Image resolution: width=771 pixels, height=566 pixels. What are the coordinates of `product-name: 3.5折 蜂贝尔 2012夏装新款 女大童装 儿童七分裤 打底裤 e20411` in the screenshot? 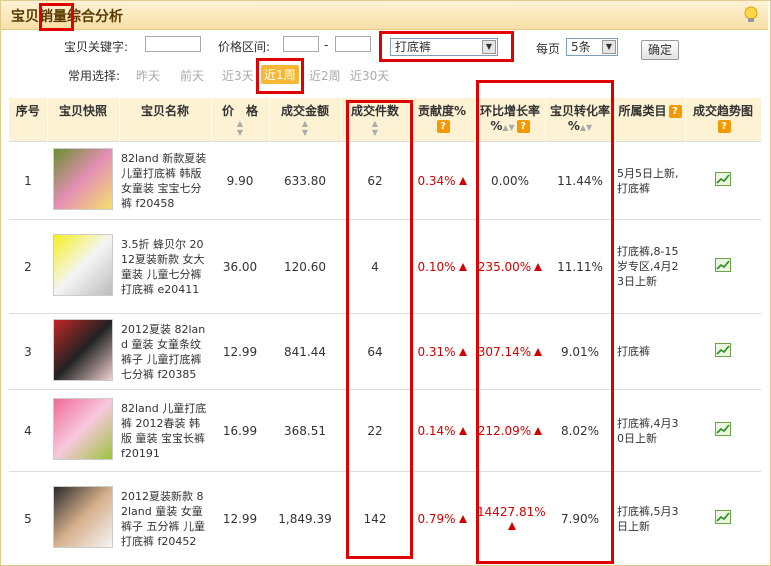 It's located at (165, 266).